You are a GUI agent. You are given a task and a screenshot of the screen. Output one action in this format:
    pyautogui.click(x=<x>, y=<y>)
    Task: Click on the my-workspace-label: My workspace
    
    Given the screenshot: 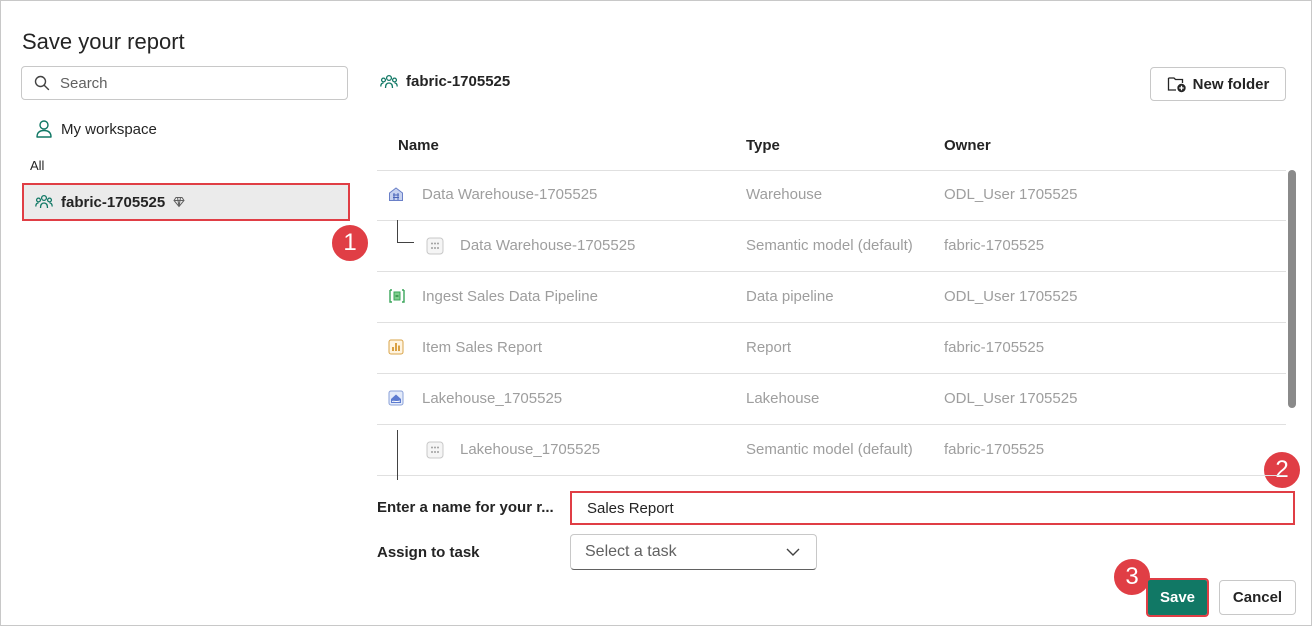 What is the action you would take?
    pyautogui.click(x=109, y=129)
    